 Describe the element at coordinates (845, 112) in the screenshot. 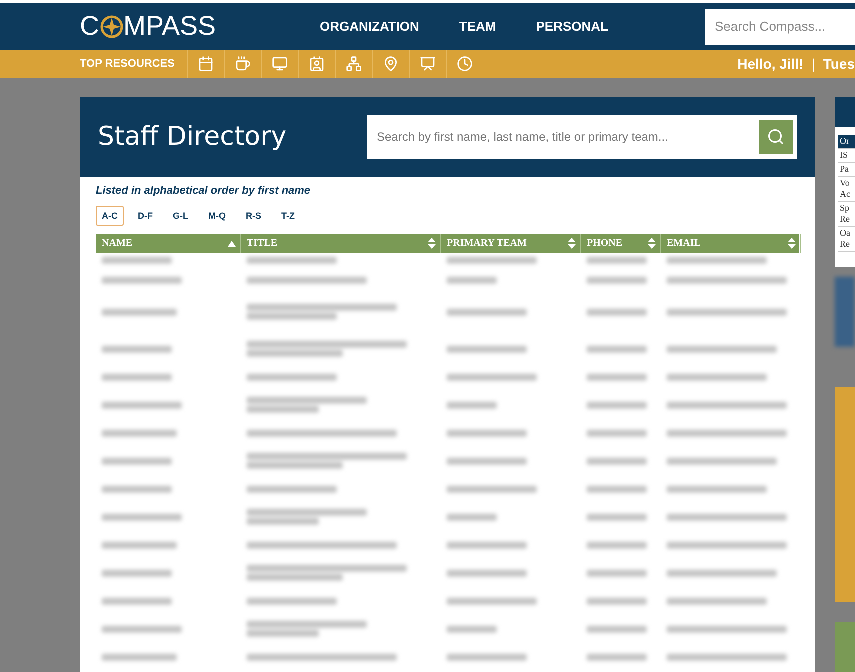

I see `side-panel-header` at that location.